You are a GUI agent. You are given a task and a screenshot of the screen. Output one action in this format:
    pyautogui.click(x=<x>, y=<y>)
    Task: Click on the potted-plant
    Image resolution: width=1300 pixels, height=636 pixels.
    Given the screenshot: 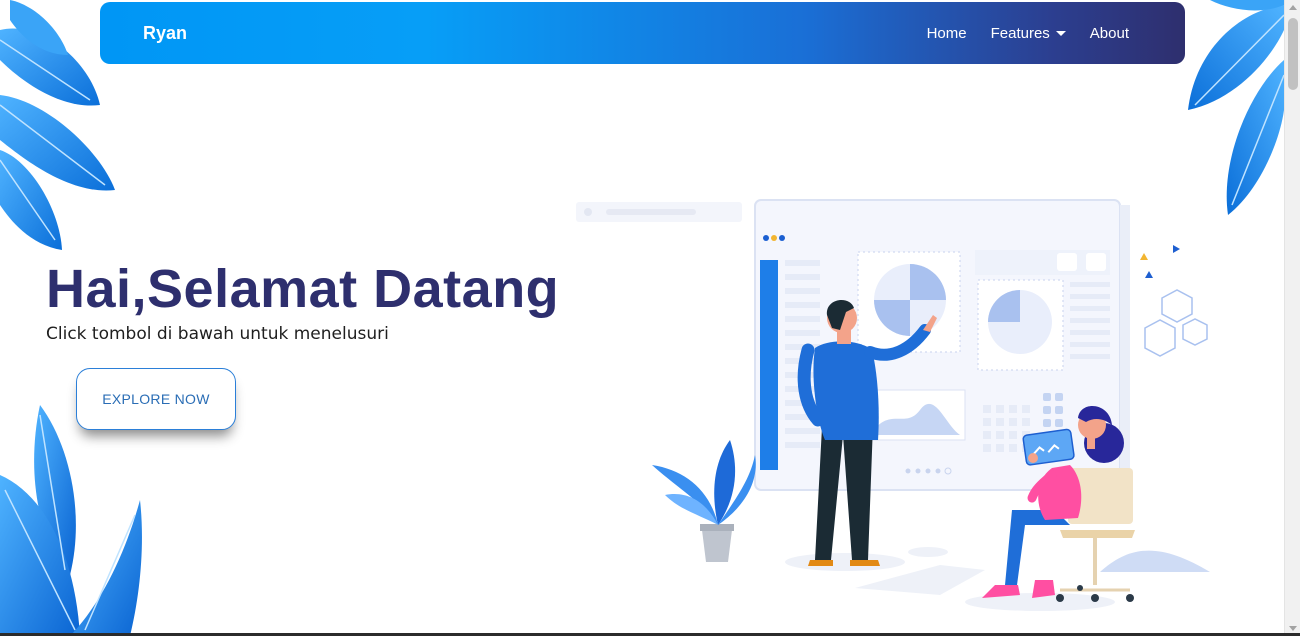 What is the action you would take?
    pyautogui.click(x=704, y=501)
    